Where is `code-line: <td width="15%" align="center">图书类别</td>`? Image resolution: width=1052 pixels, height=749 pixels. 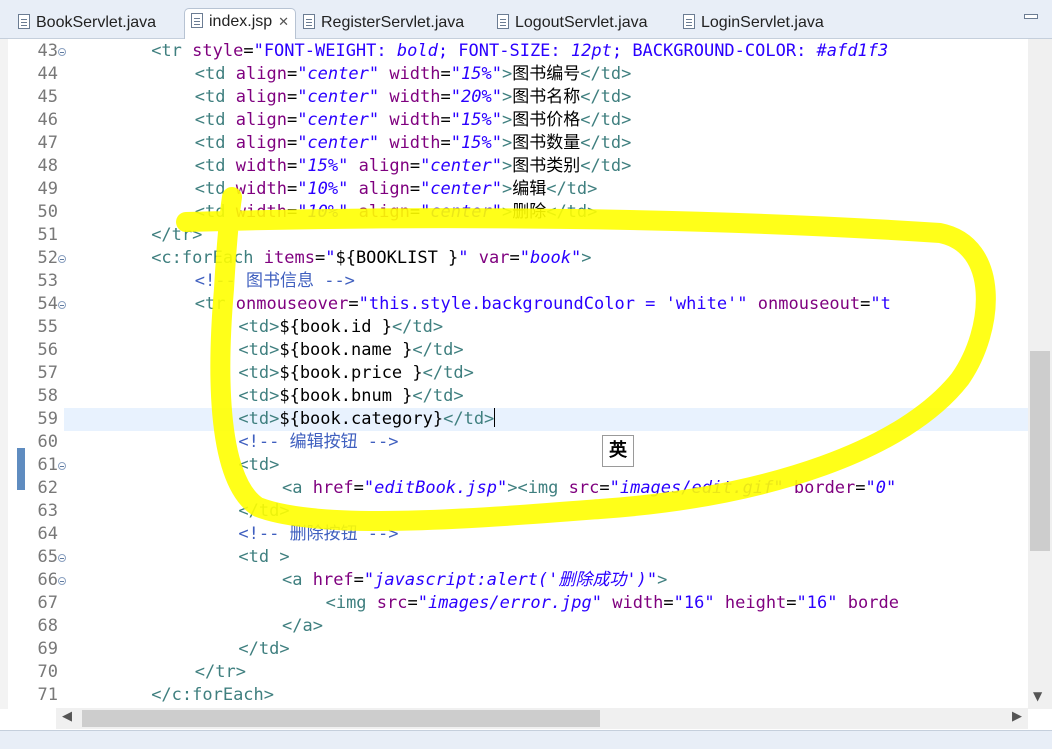 code-line: <td width="15%" align="center">图书类别</td> is located at coordinates (348, 166).